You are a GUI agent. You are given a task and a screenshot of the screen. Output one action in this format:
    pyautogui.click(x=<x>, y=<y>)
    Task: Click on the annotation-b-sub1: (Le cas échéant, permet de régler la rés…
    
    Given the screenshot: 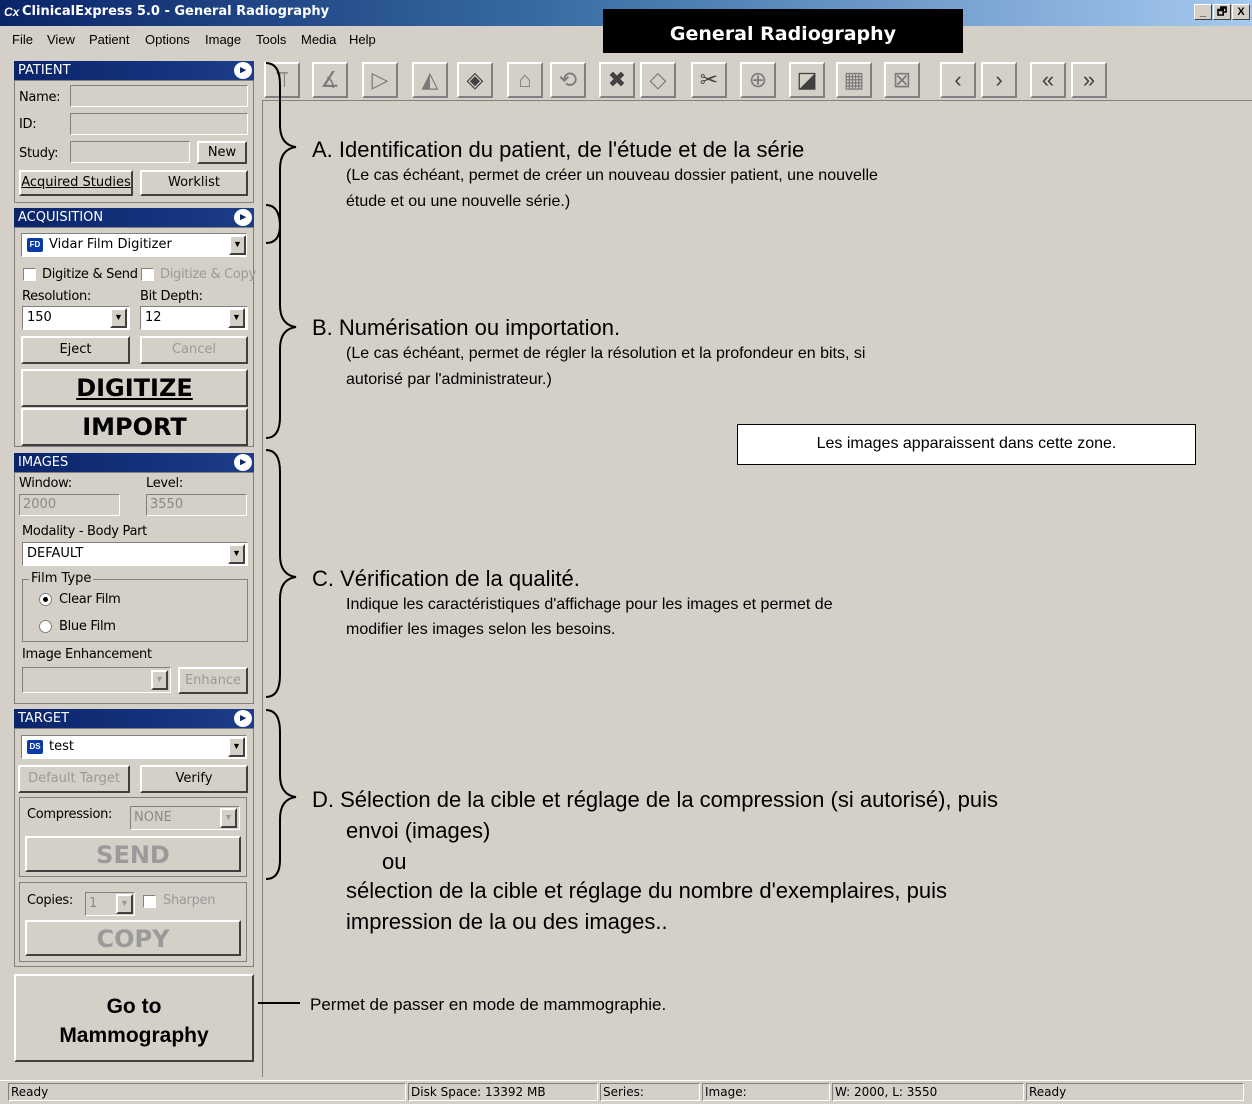 What is the action you would take?
    pyautogui.click(x=606, y=353)
    